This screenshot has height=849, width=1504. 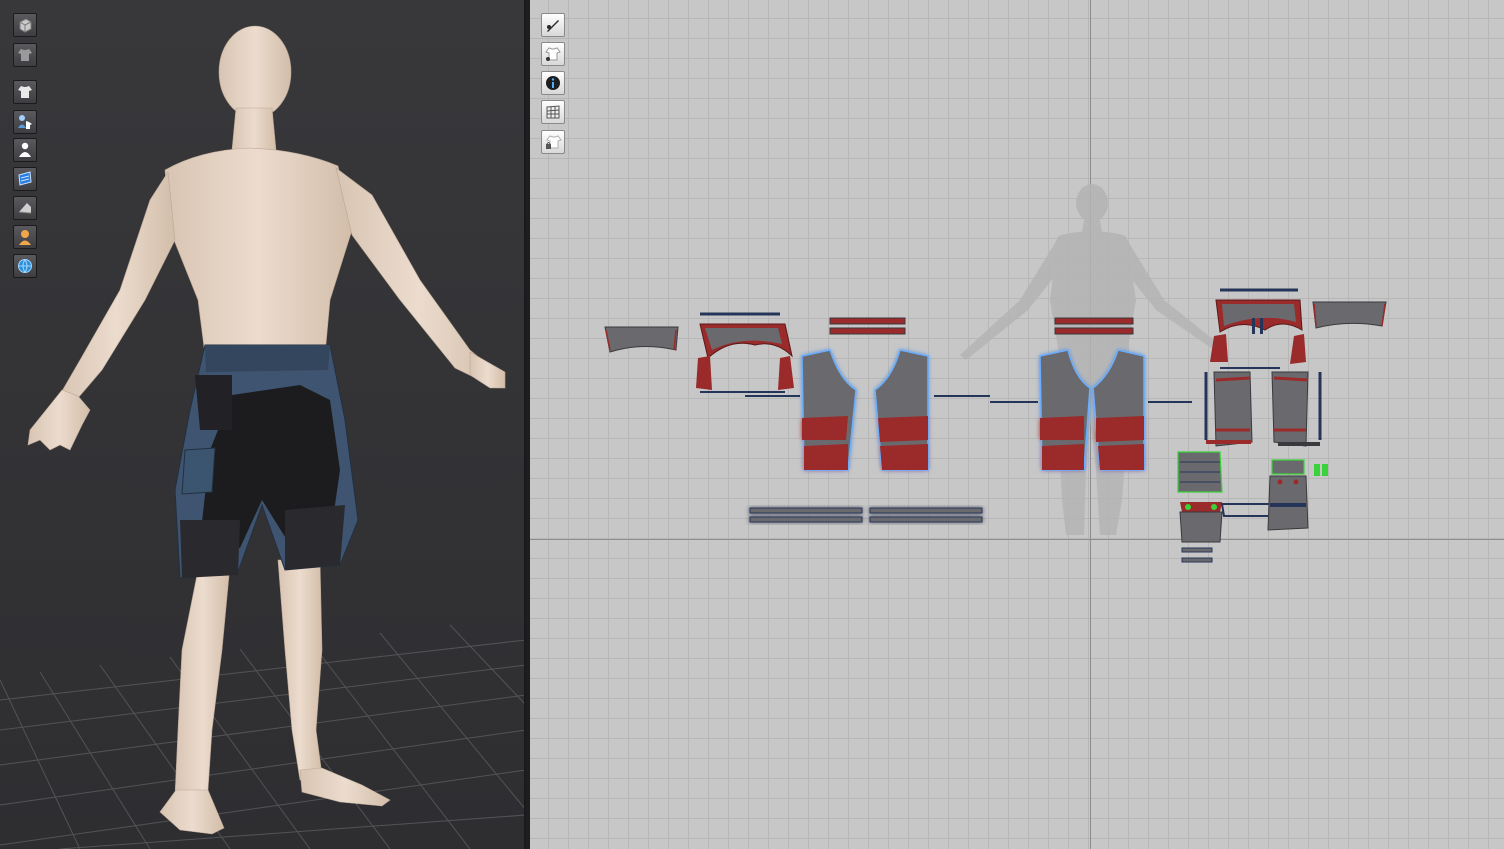 I want to click on avatar-bust-icon, so click(x=25, y=237).